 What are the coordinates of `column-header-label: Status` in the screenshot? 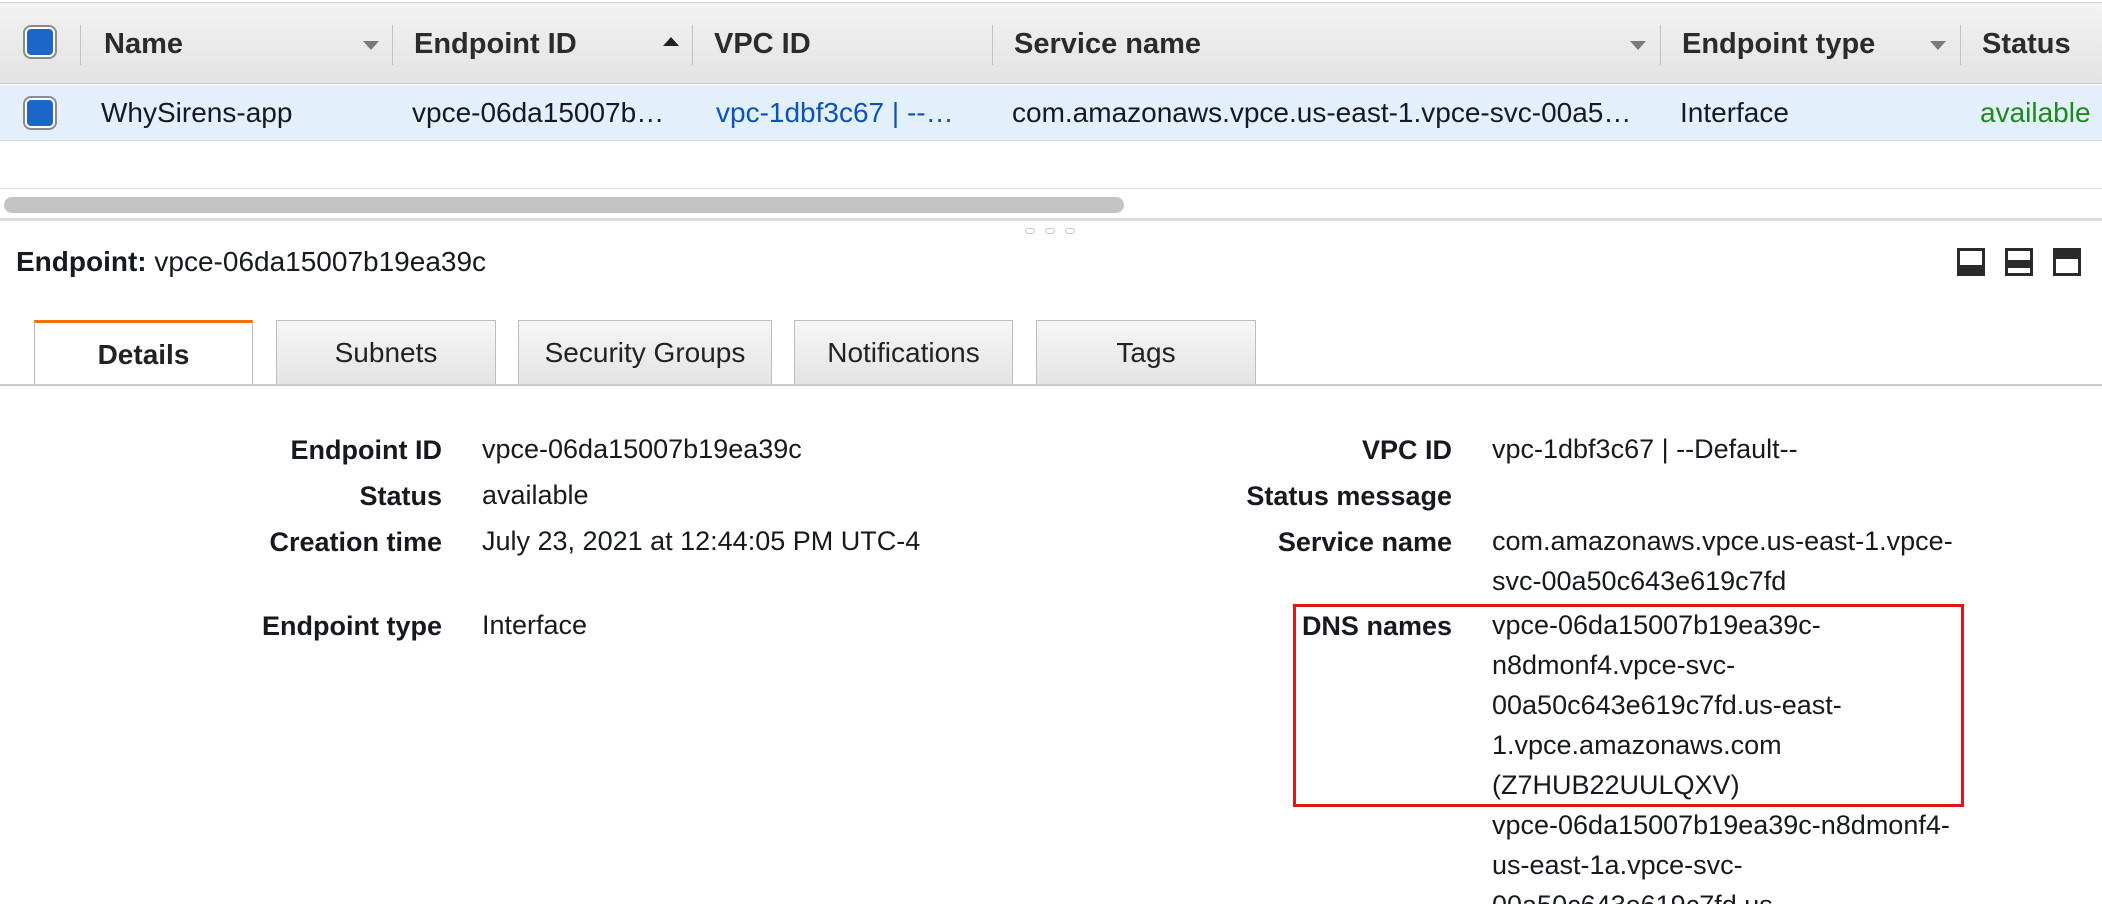 It's located at (2026, 43).